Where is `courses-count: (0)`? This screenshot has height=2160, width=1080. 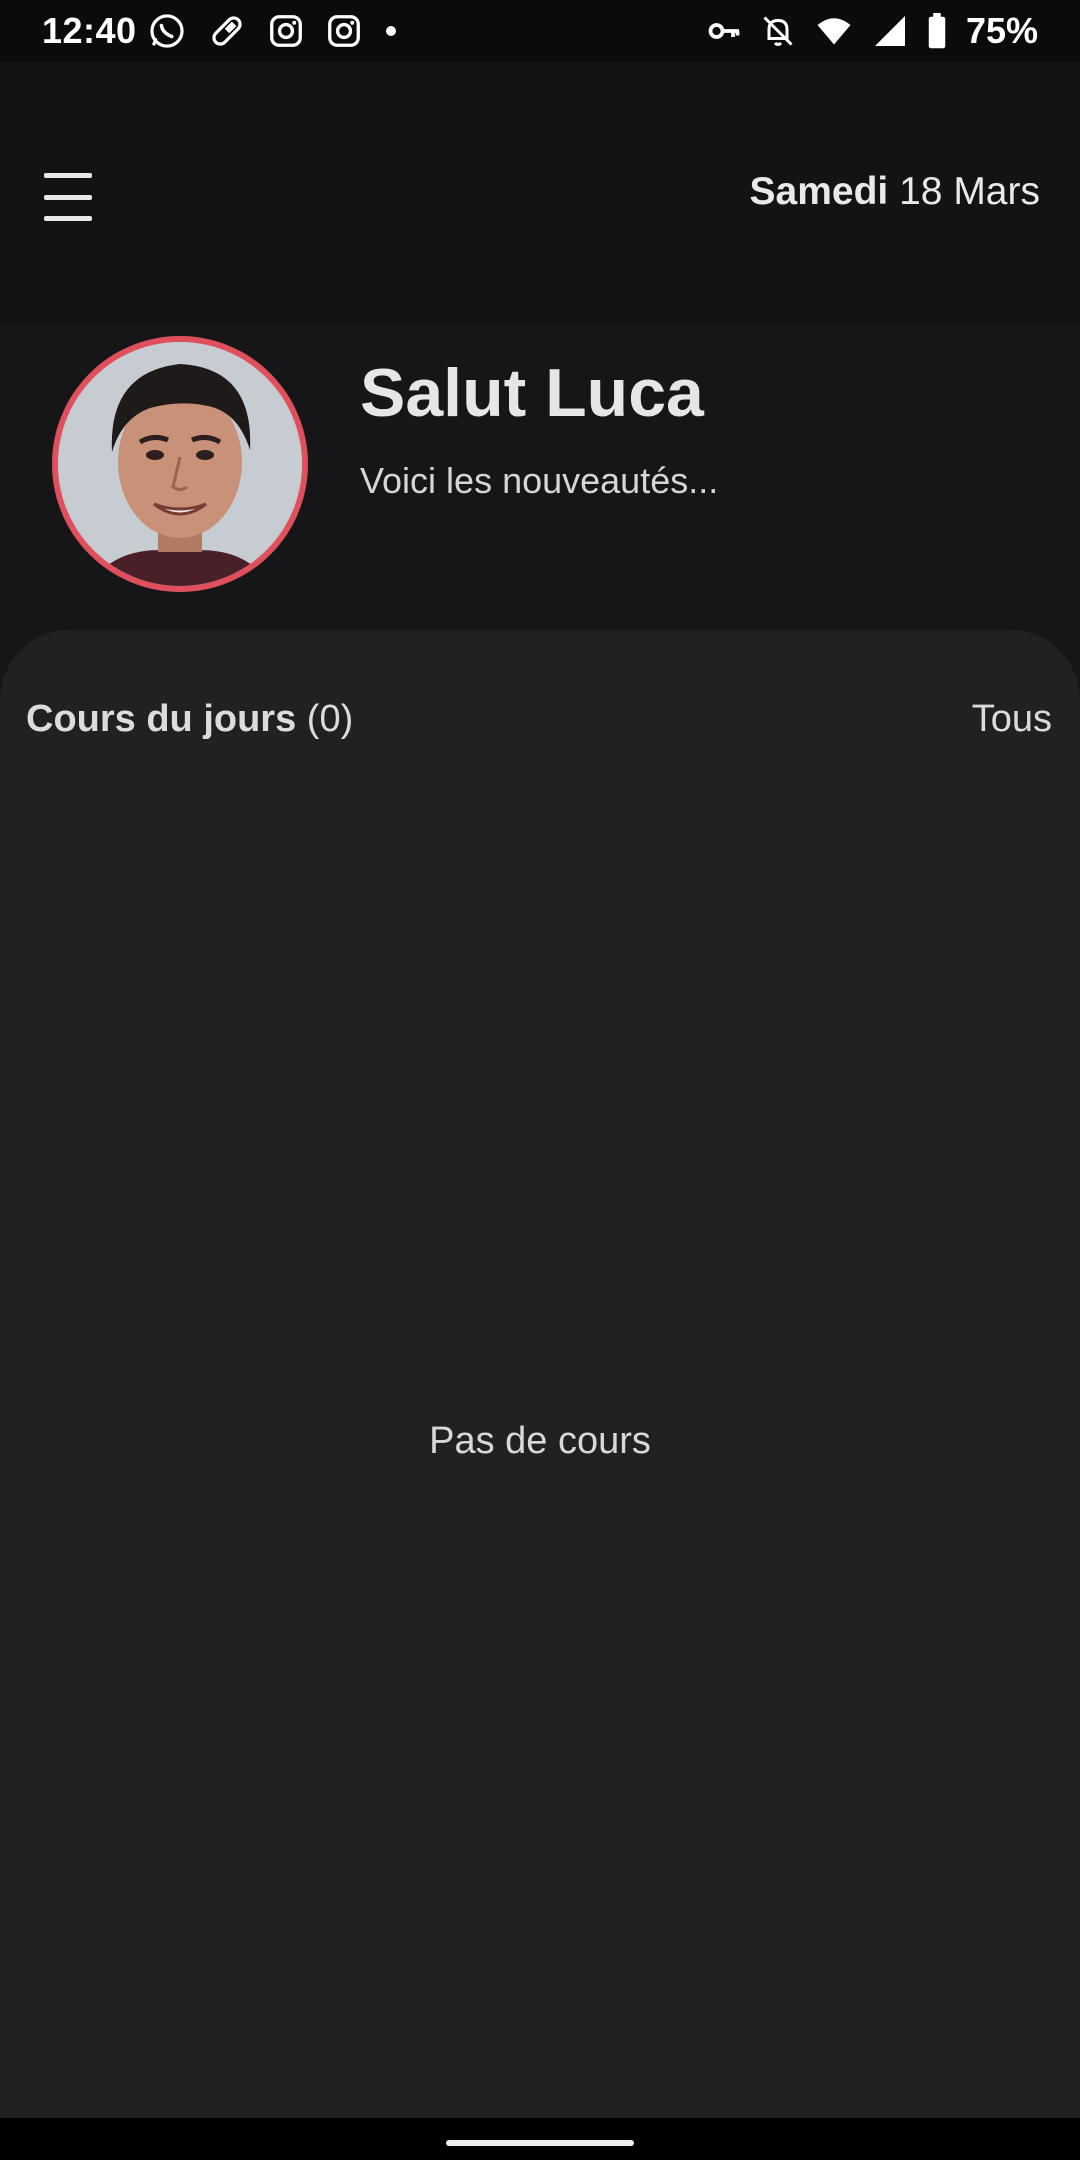 courses-count: (0) is located at coordinates (330, 719).